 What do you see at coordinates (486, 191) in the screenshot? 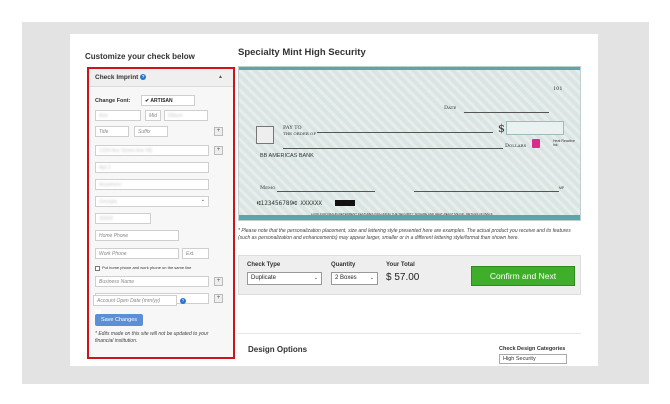
I see `signature-line` at bounding box center [486, 191].